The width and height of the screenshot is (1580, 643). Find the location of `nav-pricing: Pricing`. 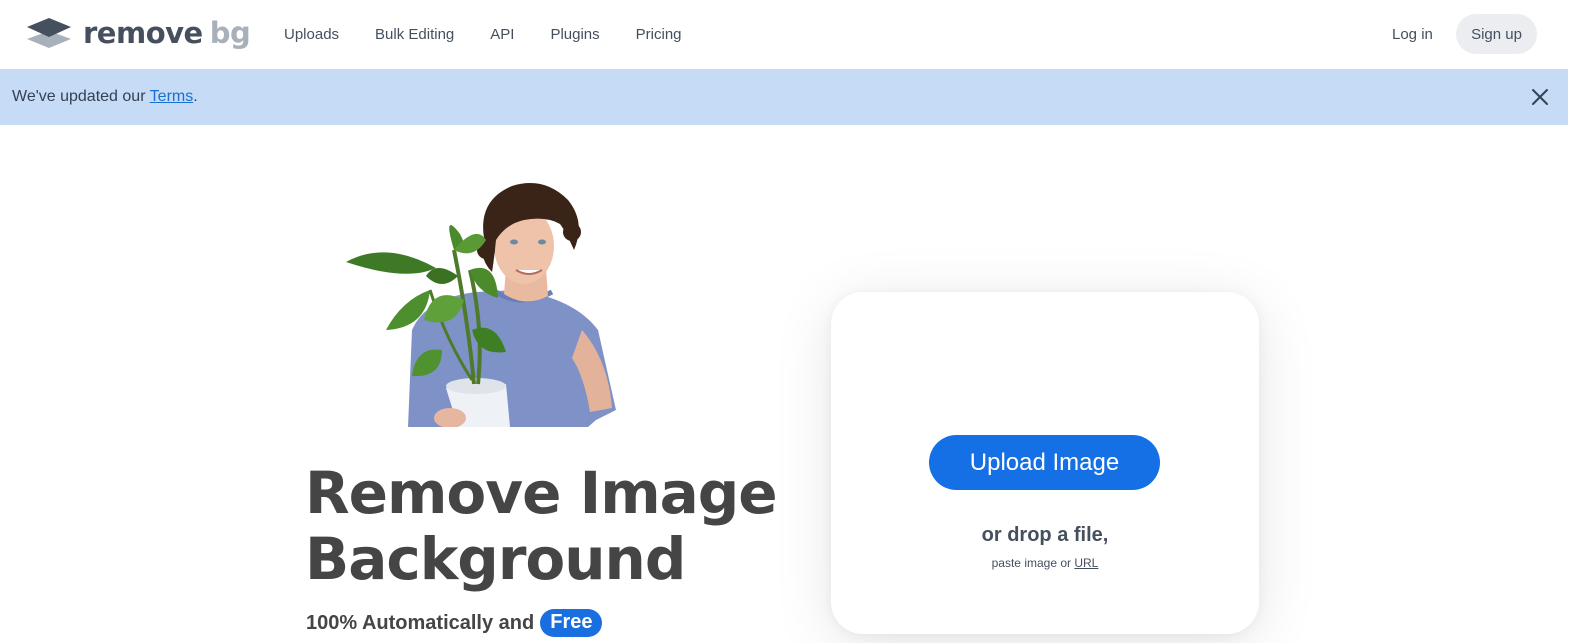

nav-pricing: Pricing is located at coordinates (659, 34).